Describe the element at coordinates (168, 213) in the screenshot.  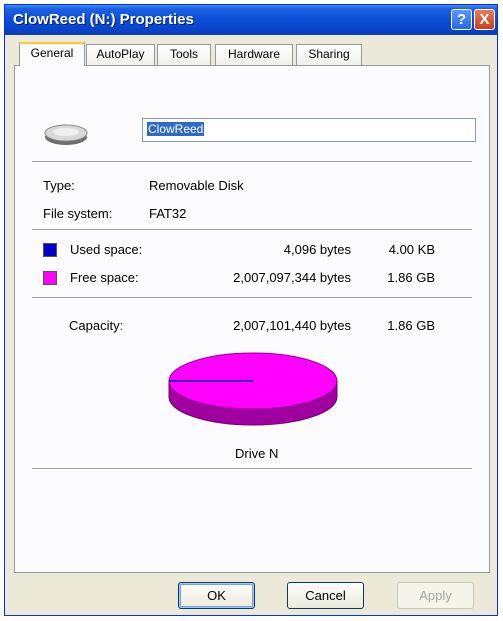
I see `file-system-value: FAT32` at that location.